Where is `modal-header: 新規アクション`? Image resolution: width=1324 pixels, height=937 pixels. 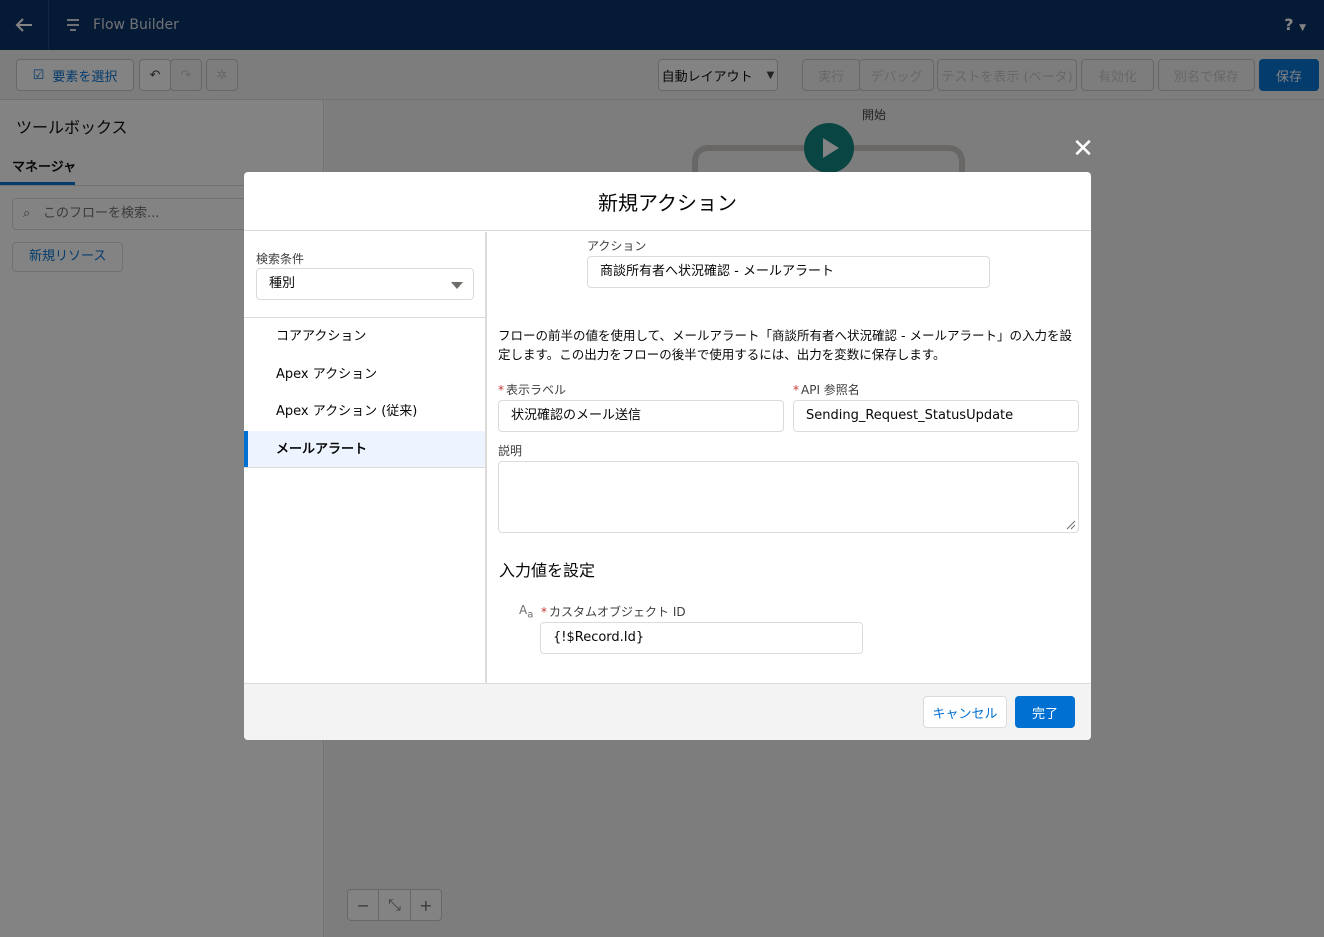 modal-header: 新規アクション is located at coordinates (667, 201).